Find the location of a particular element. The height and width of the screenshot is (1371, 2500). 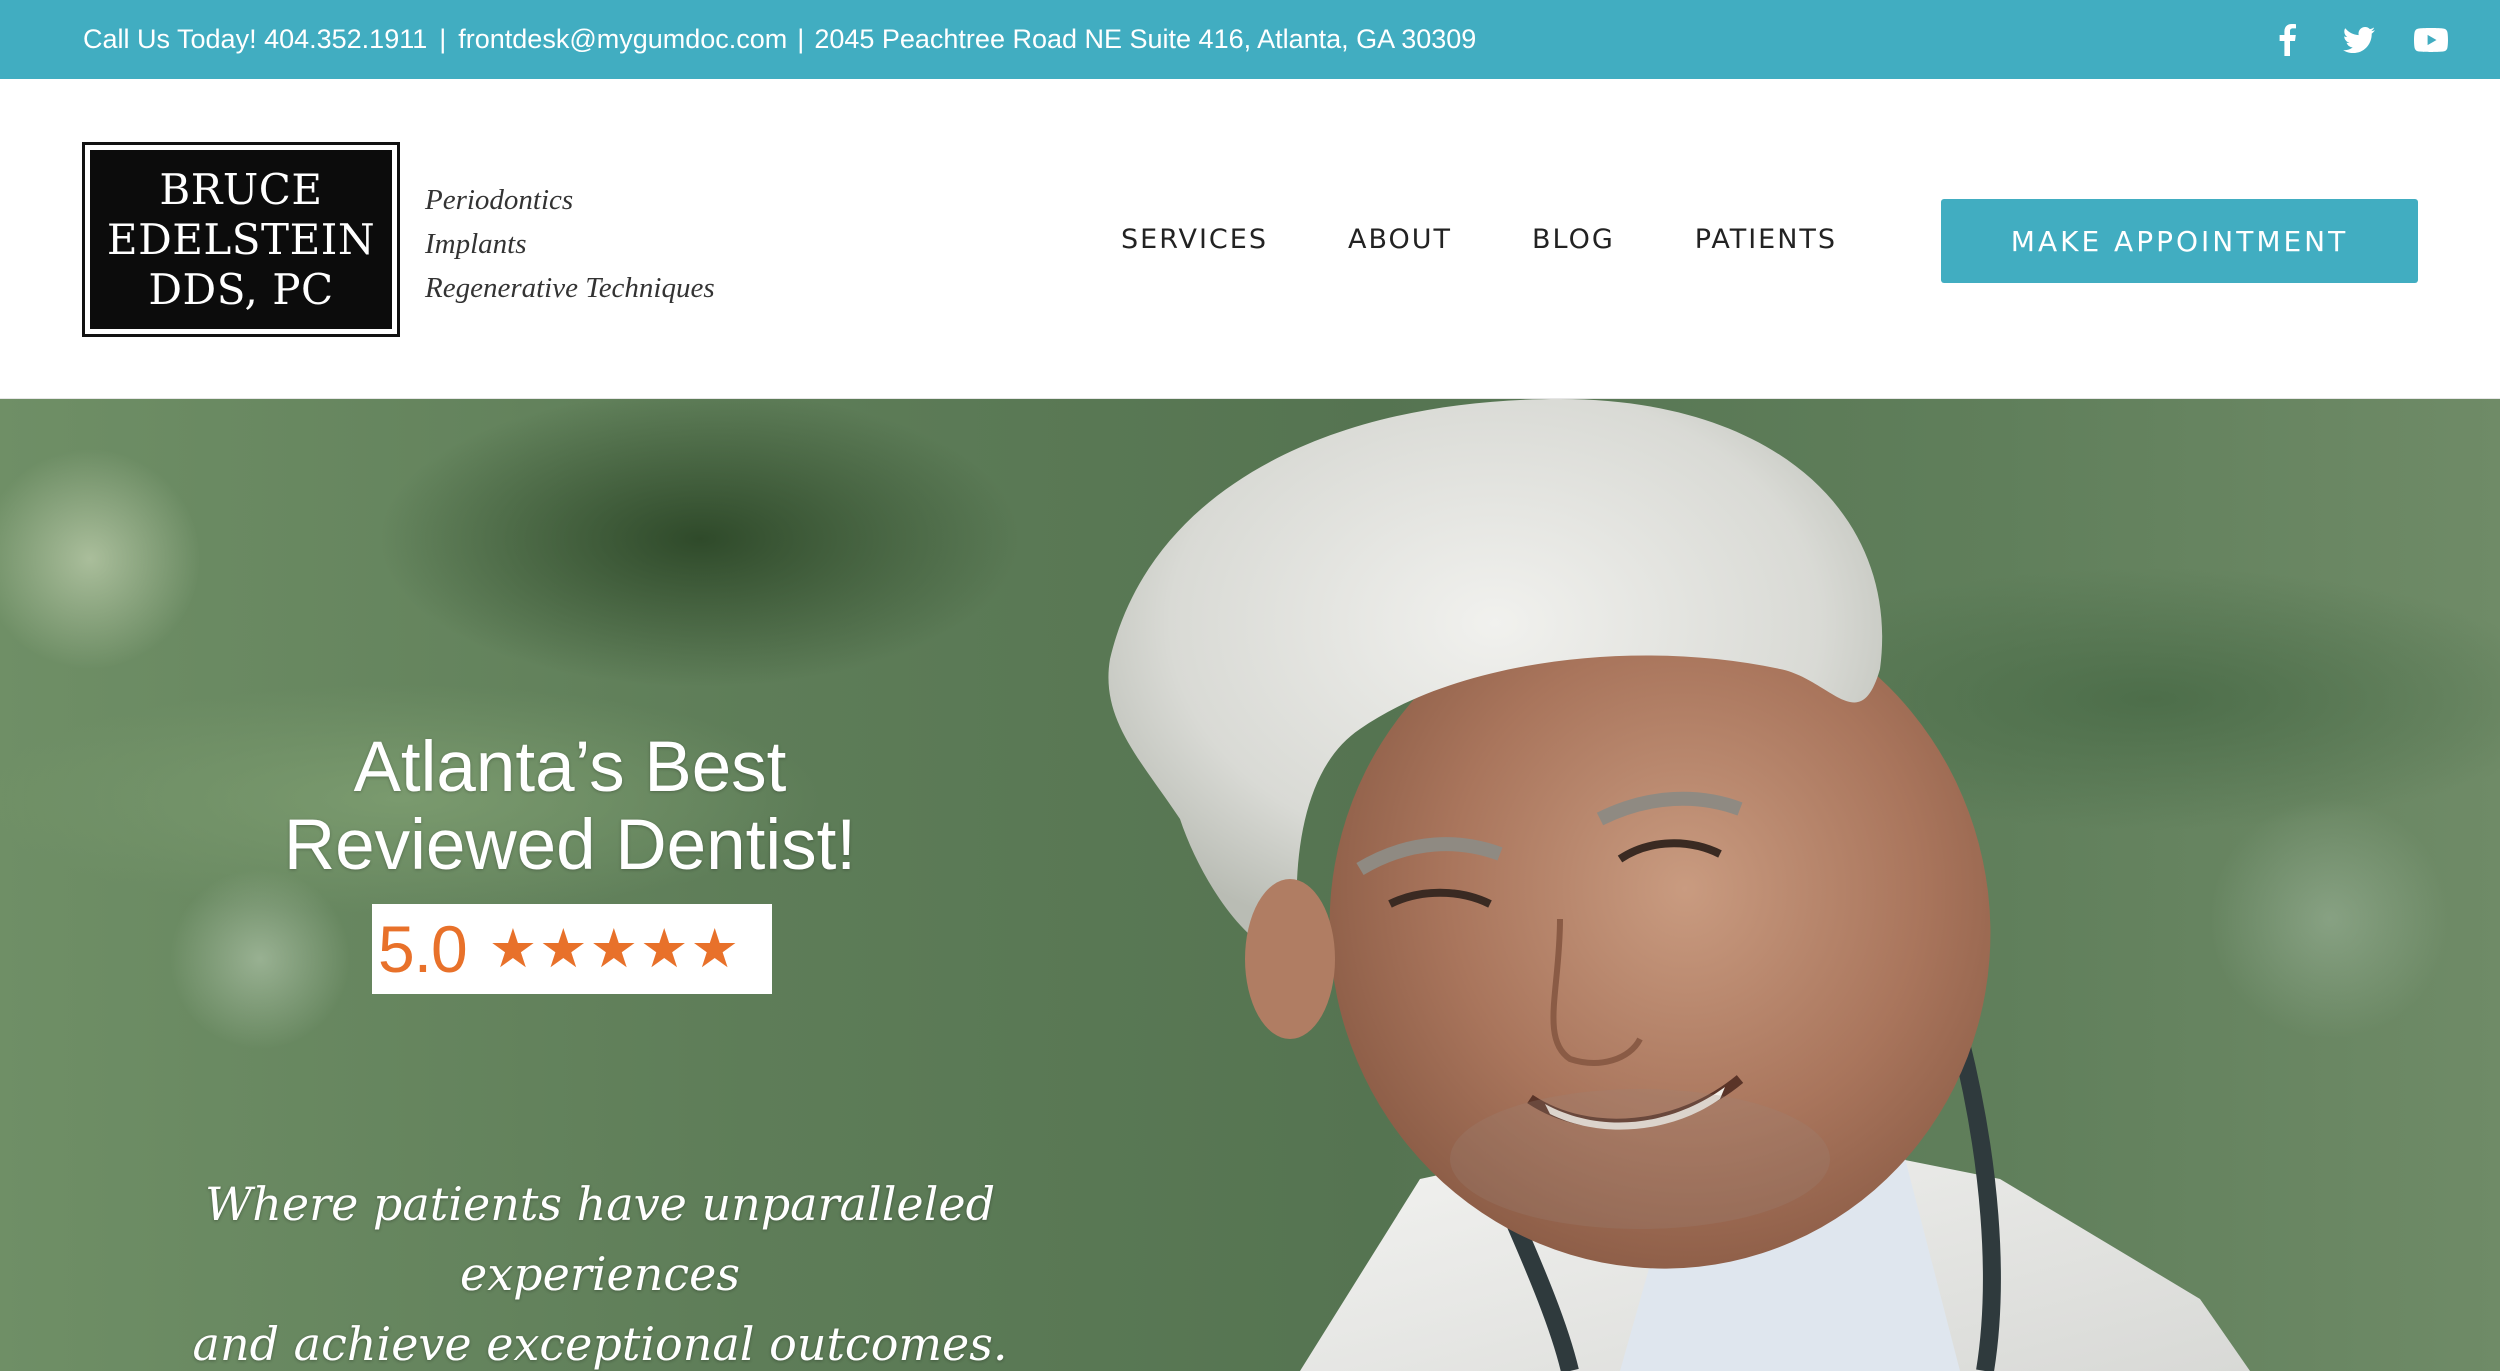

tagline-line: Implants is located at coordinates (476, 244).